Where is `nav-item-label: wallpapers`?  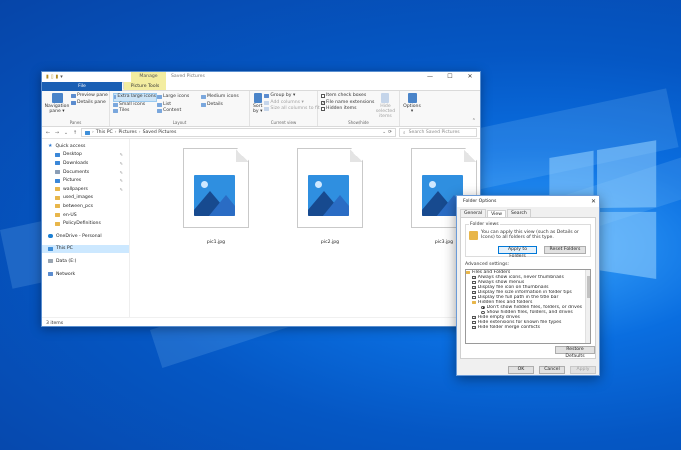 nav-item-label: wallpapers is located at coordinates (75, 189).